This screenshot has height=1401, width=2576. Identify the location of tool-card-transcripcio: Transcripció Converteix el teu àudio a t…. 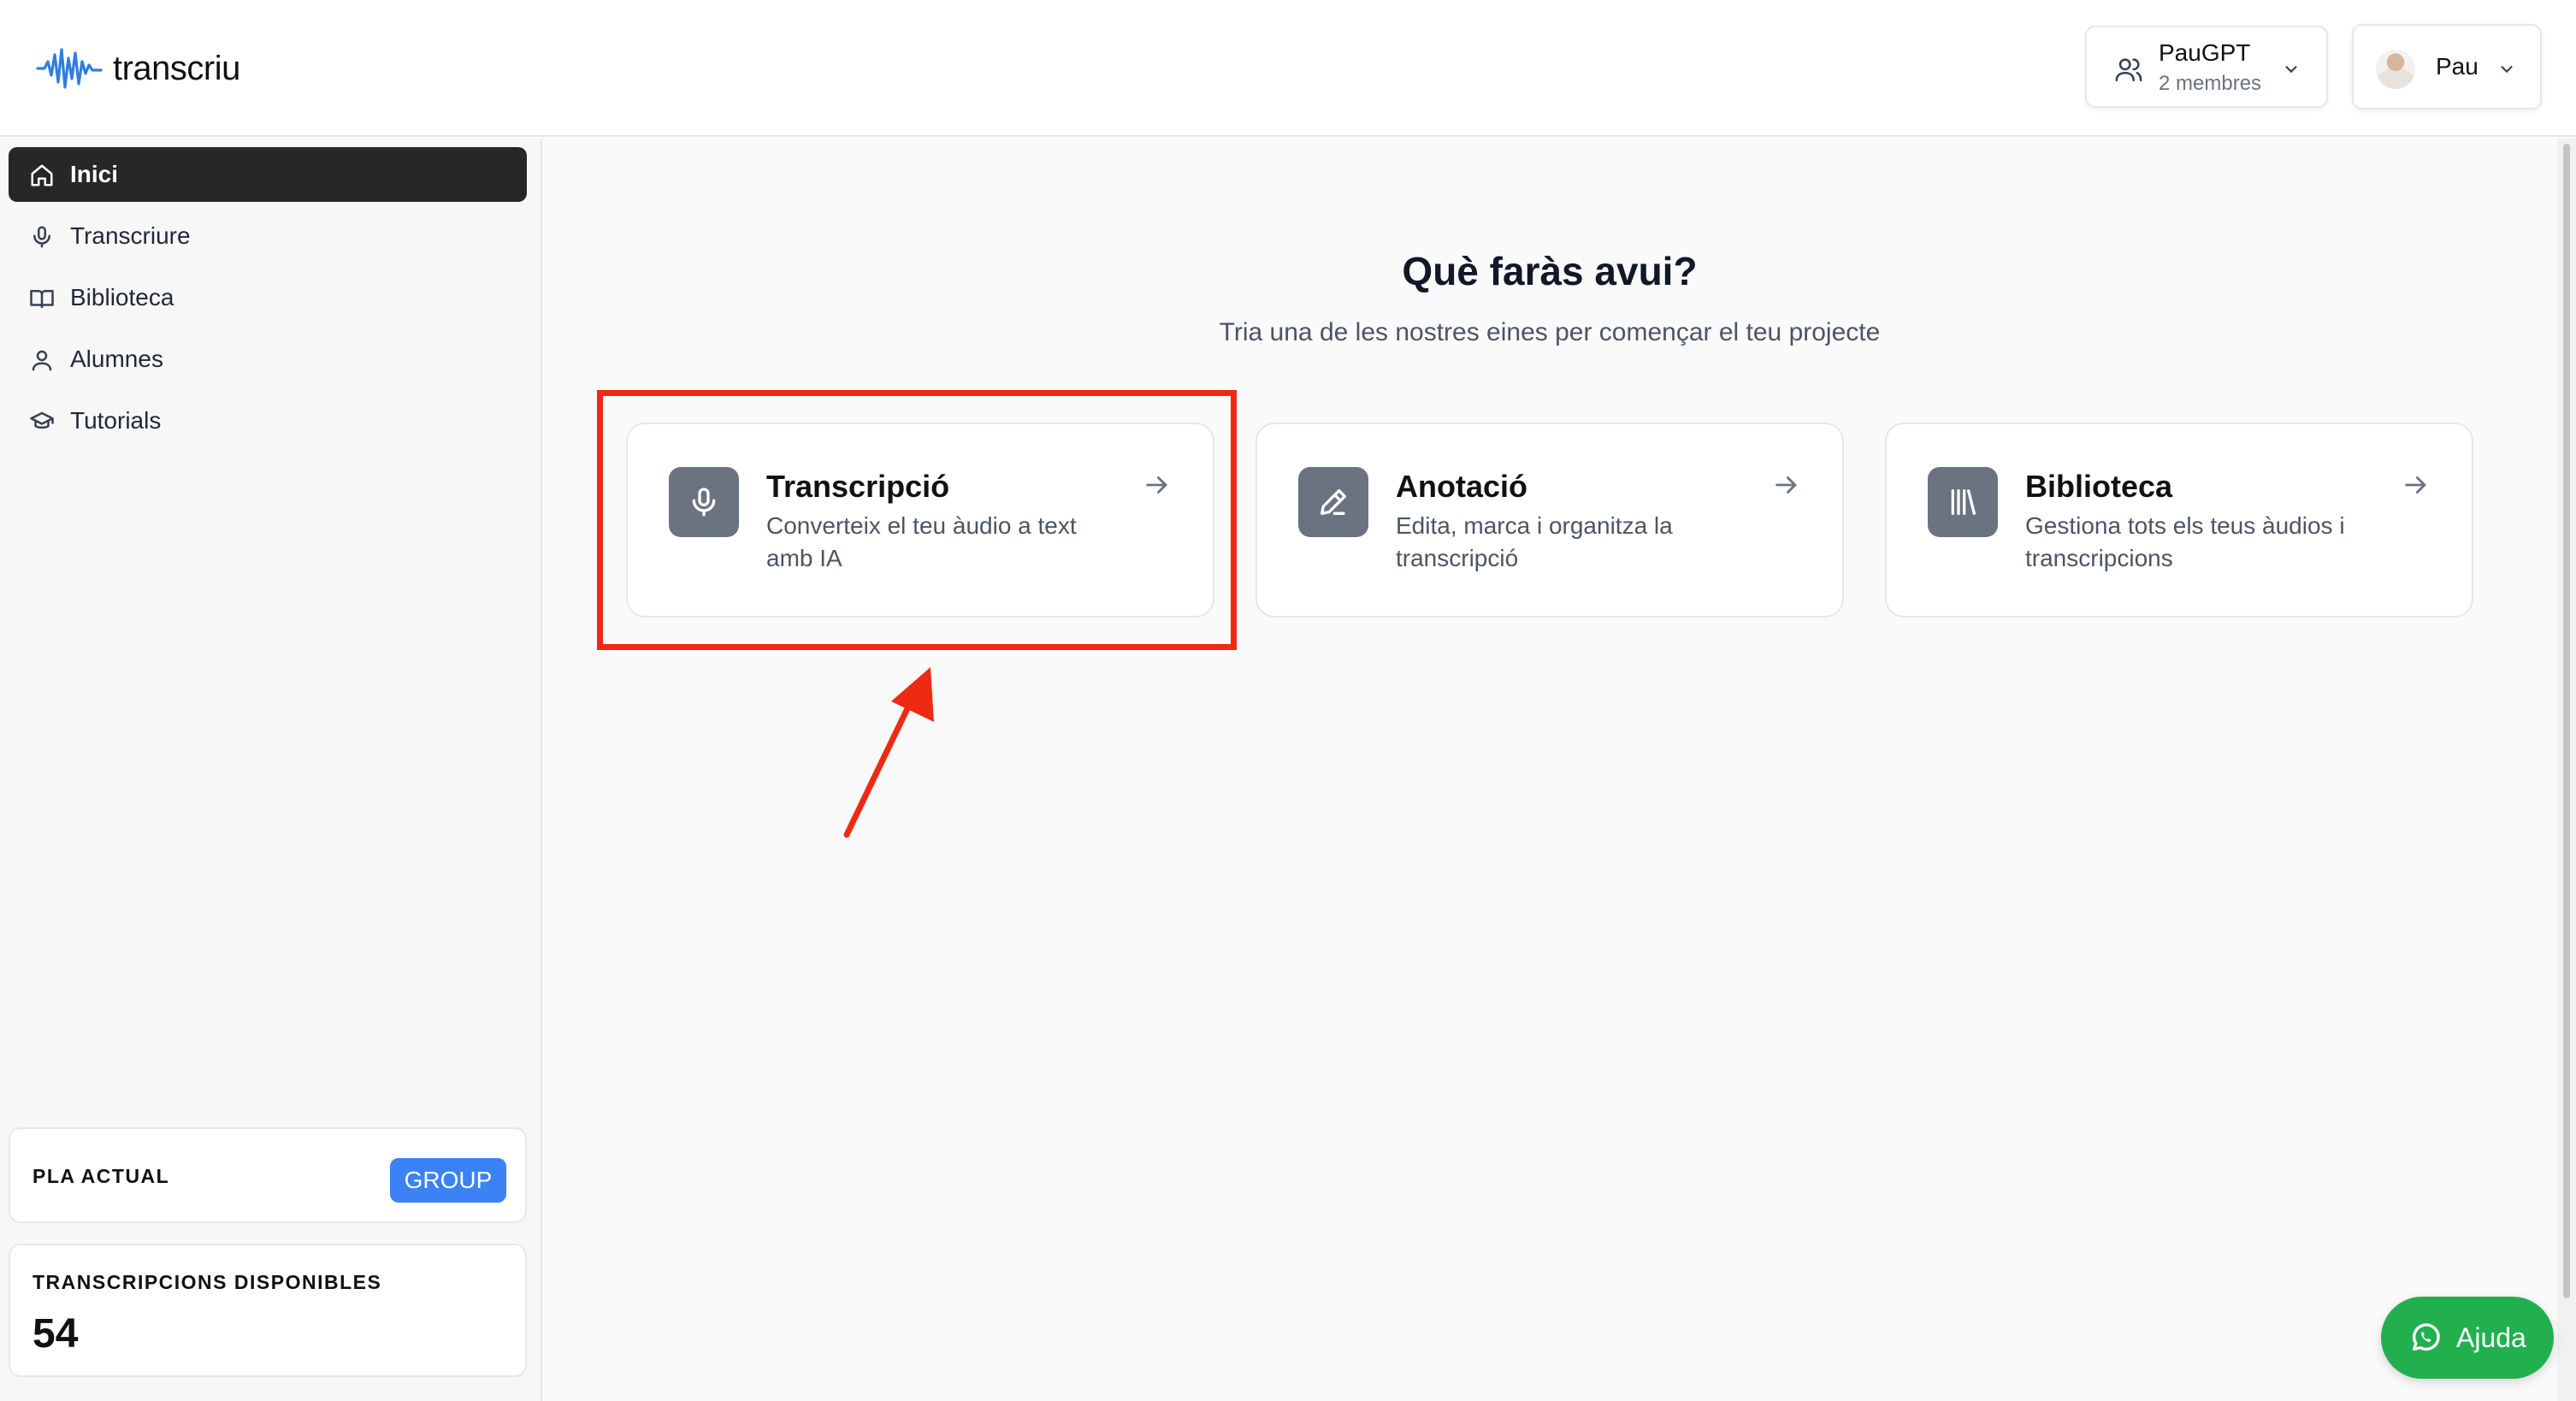
(920, 520).